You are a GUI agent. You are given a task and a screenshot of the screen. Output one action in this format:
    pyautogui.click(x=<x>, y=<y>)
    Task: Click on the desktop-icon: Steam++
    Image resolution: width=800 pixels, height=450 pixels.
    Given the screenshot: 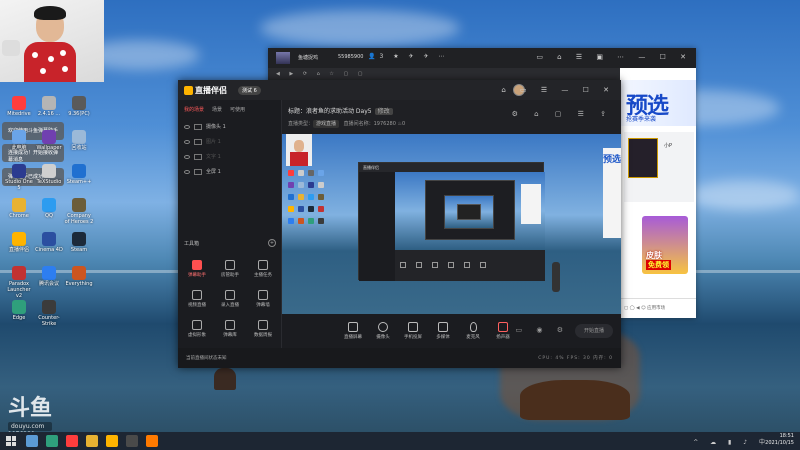 What is the action you would take?
    pyautogui.click(x=79, y=174)
    